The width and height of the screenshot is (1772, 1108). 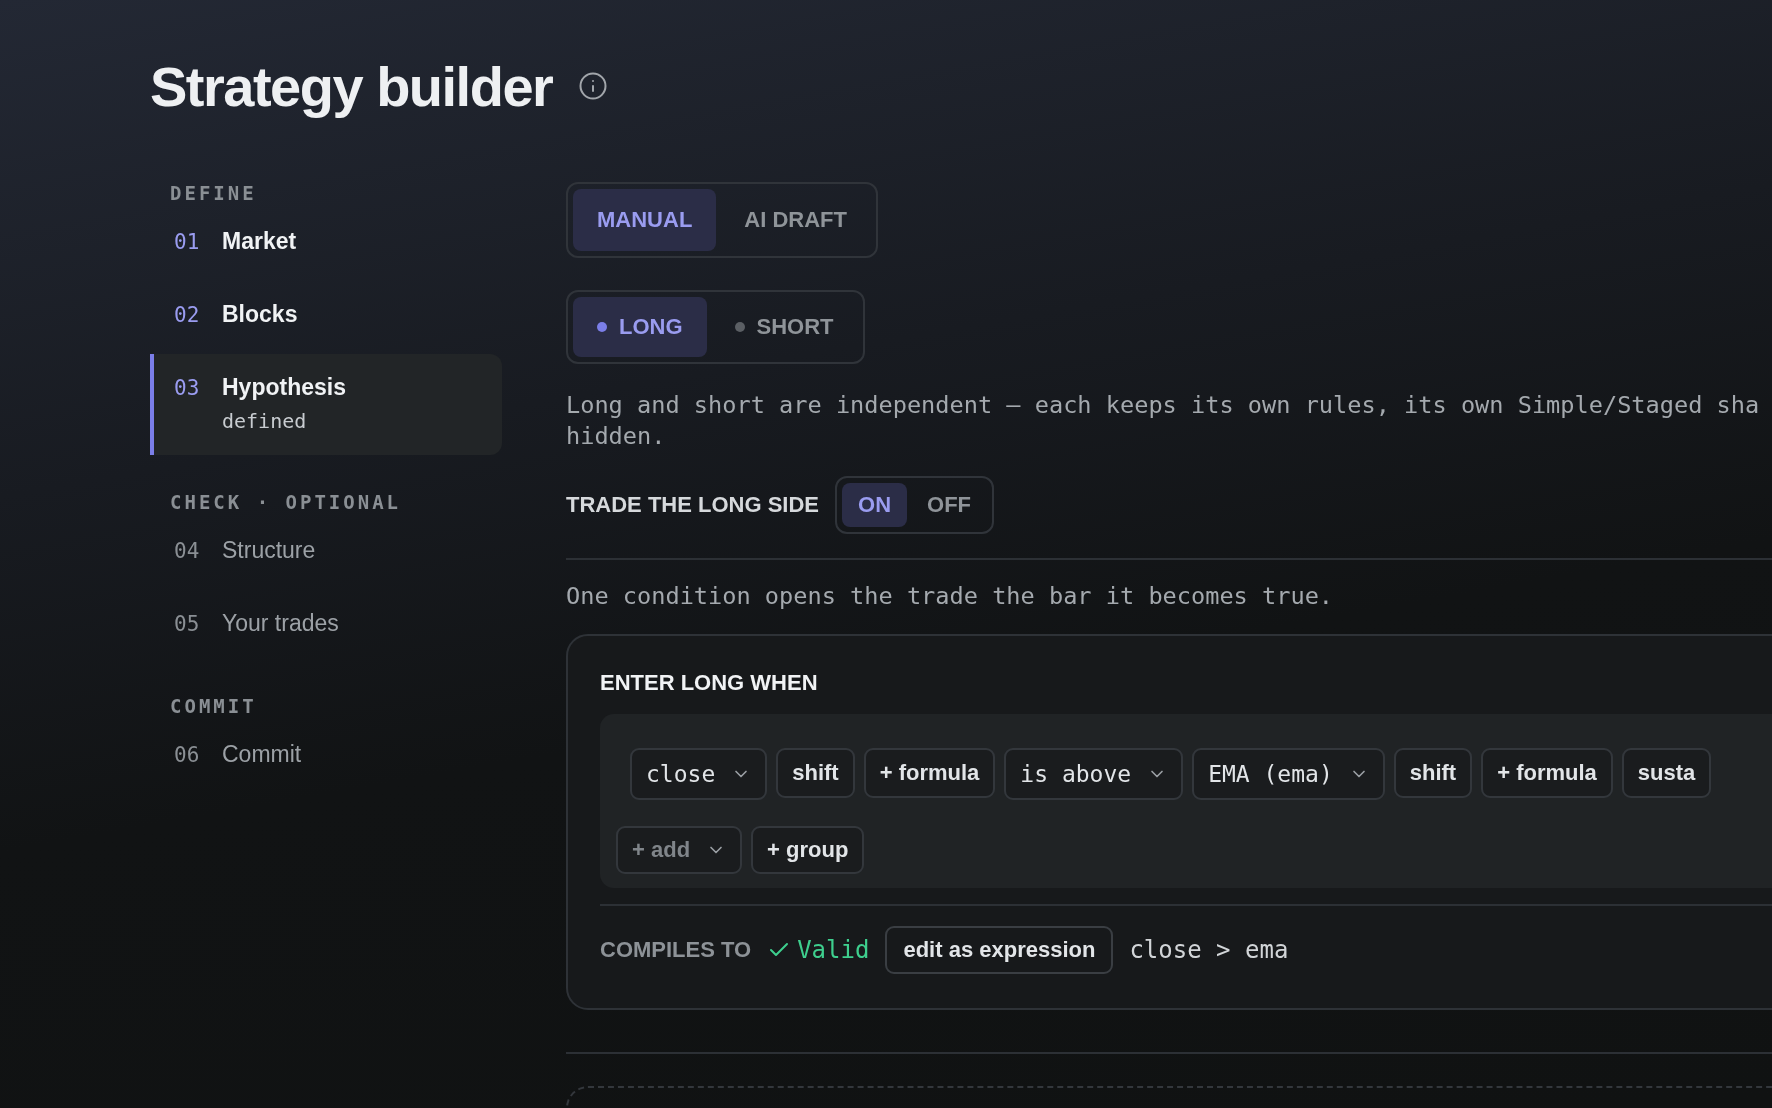 What do you see at coordinates (281, 623) in the screenshot?
I see `step-label: Your trades` at bounding box center [281, 623].